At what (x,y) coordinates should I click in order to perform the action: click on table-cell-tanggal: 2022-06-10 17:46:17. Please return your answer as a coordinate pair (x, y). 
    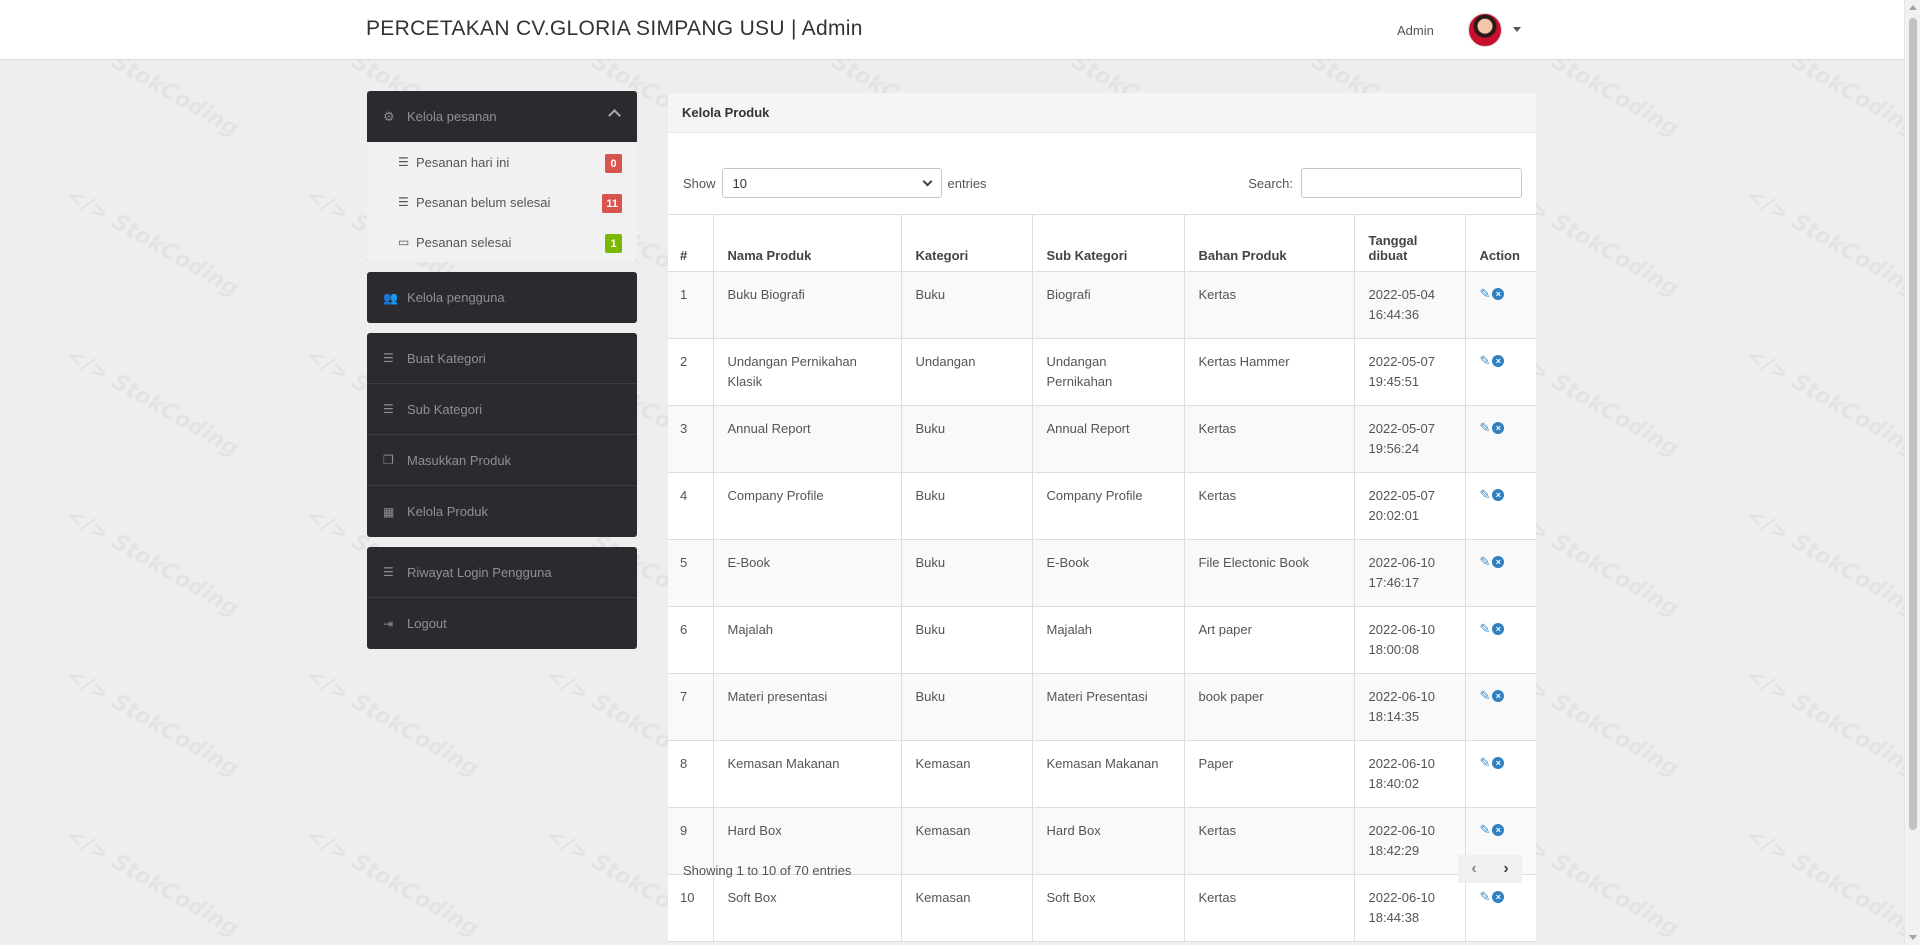
    Looking at the image, I should click on (1409, 573).